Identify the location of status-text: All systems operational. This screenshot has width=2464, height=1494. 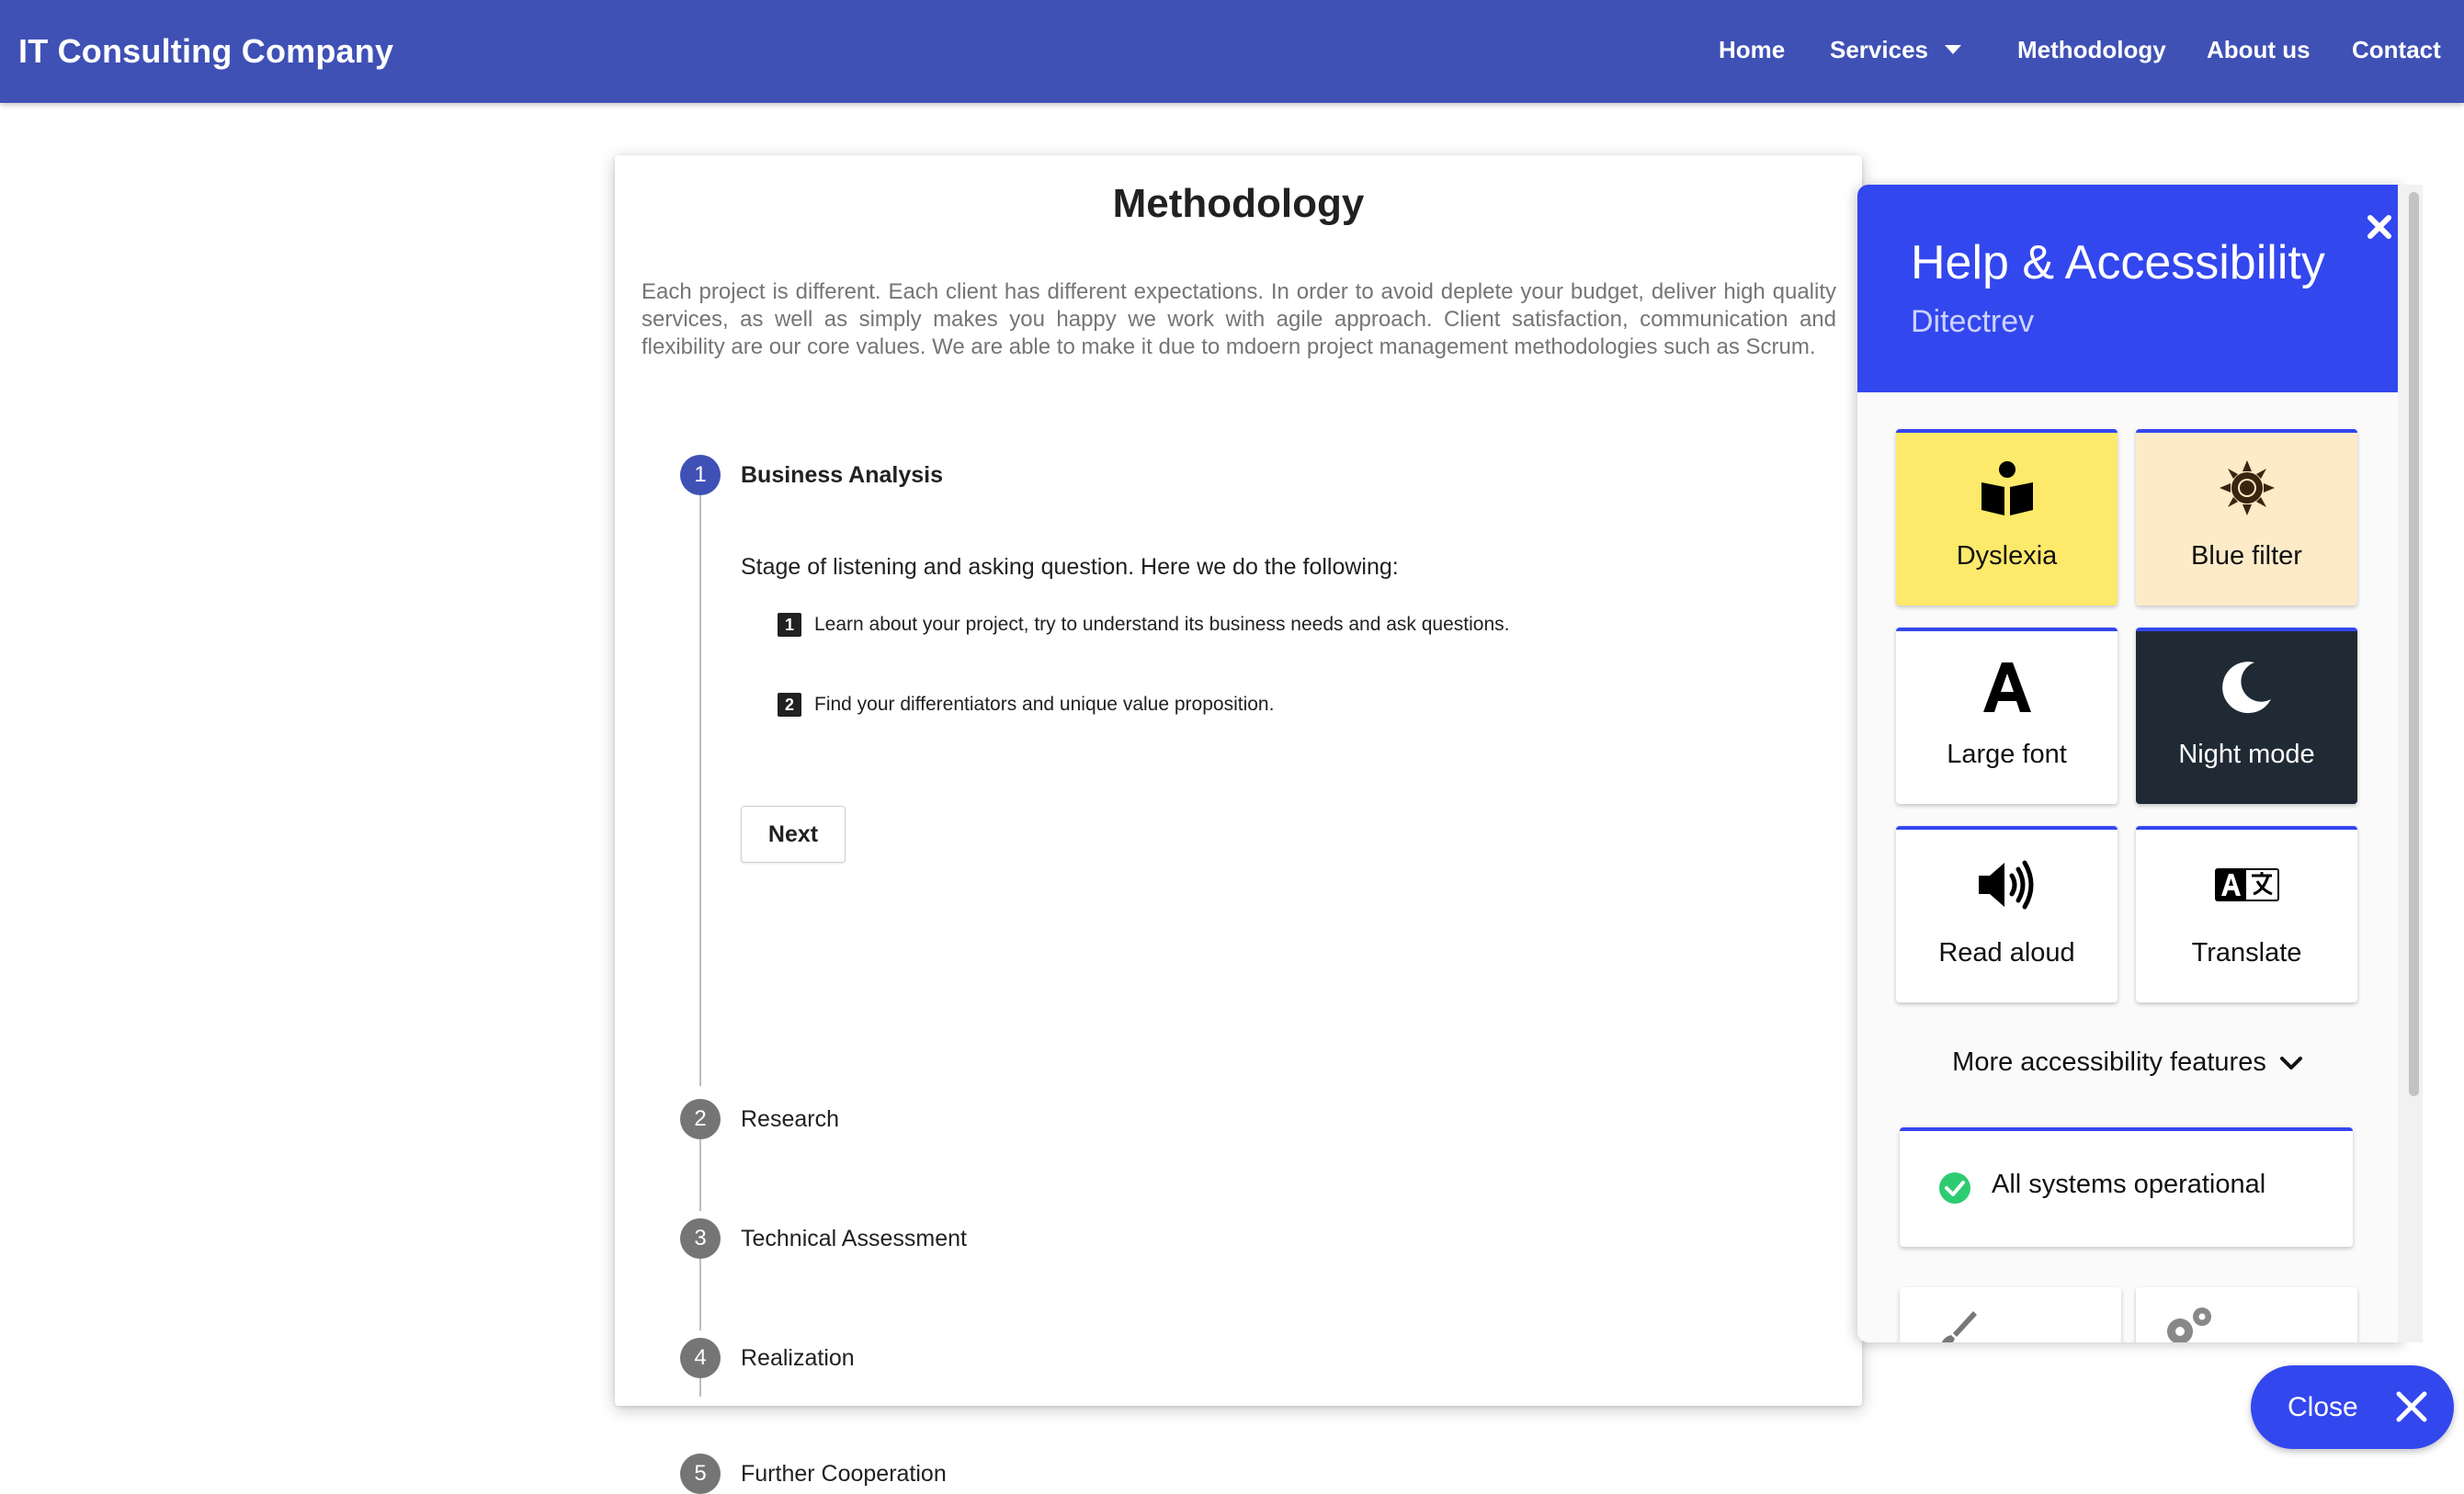
(2129, 1184).